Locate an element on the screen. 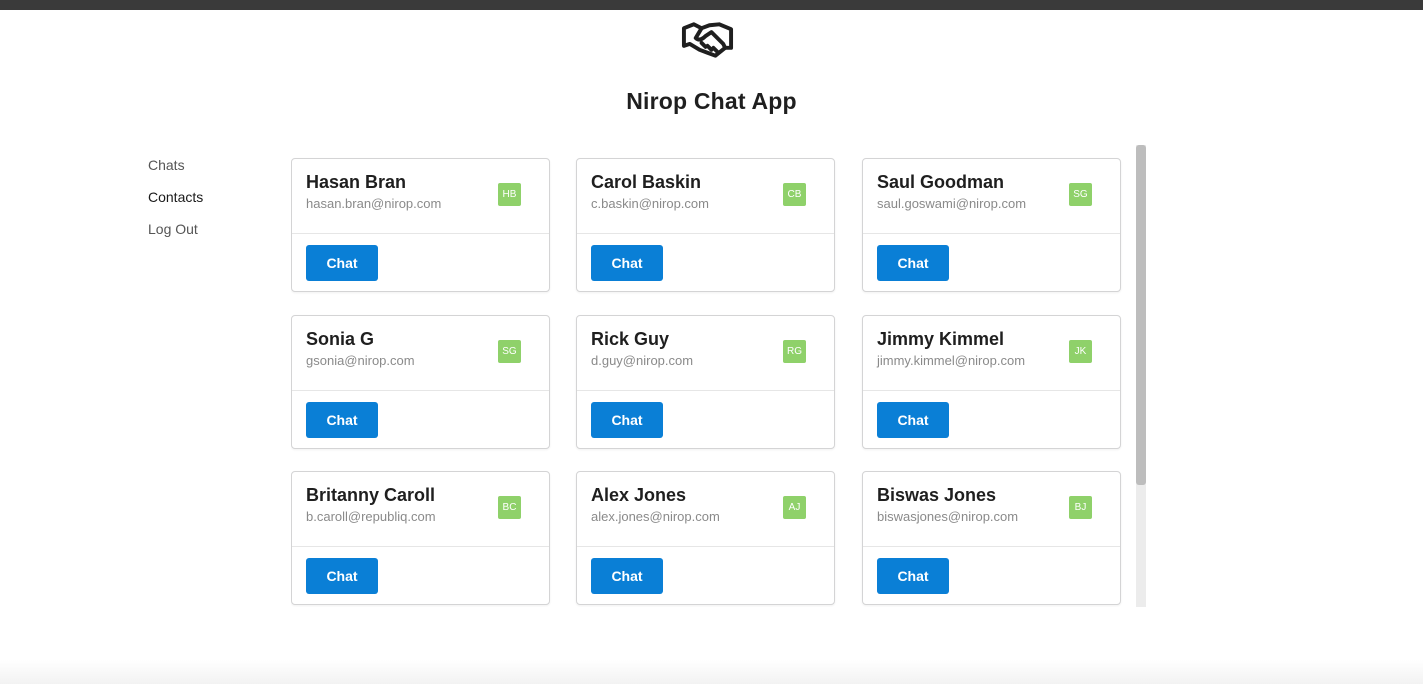  nav-item-log-out: Log Out is located at coordinates (203, 237).